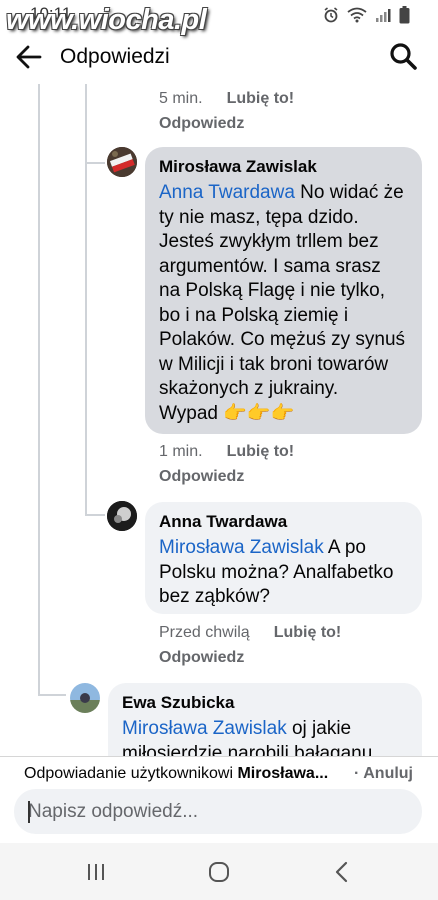 The height and width of the screenshot is (900, 438). I want to click on cancel-reply: · Anuluj, so click(383, 774).